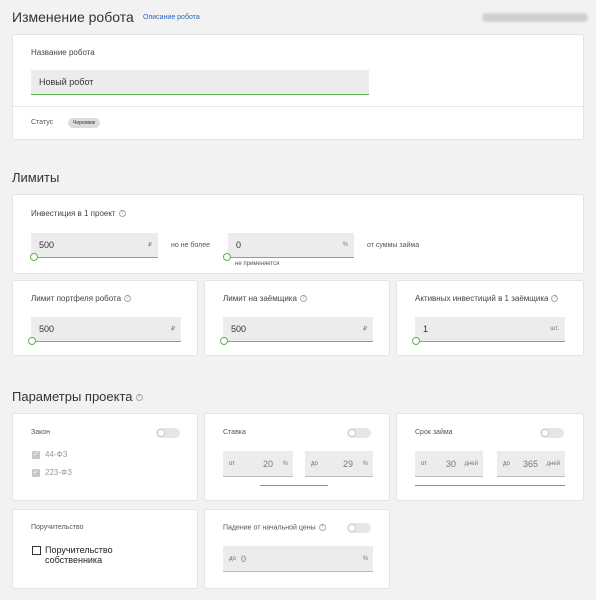  What do you see at coordinates (393, 245) in the screenshot?
I see `percent-suffix: от суммы займа` at bounding box center [393, 245].